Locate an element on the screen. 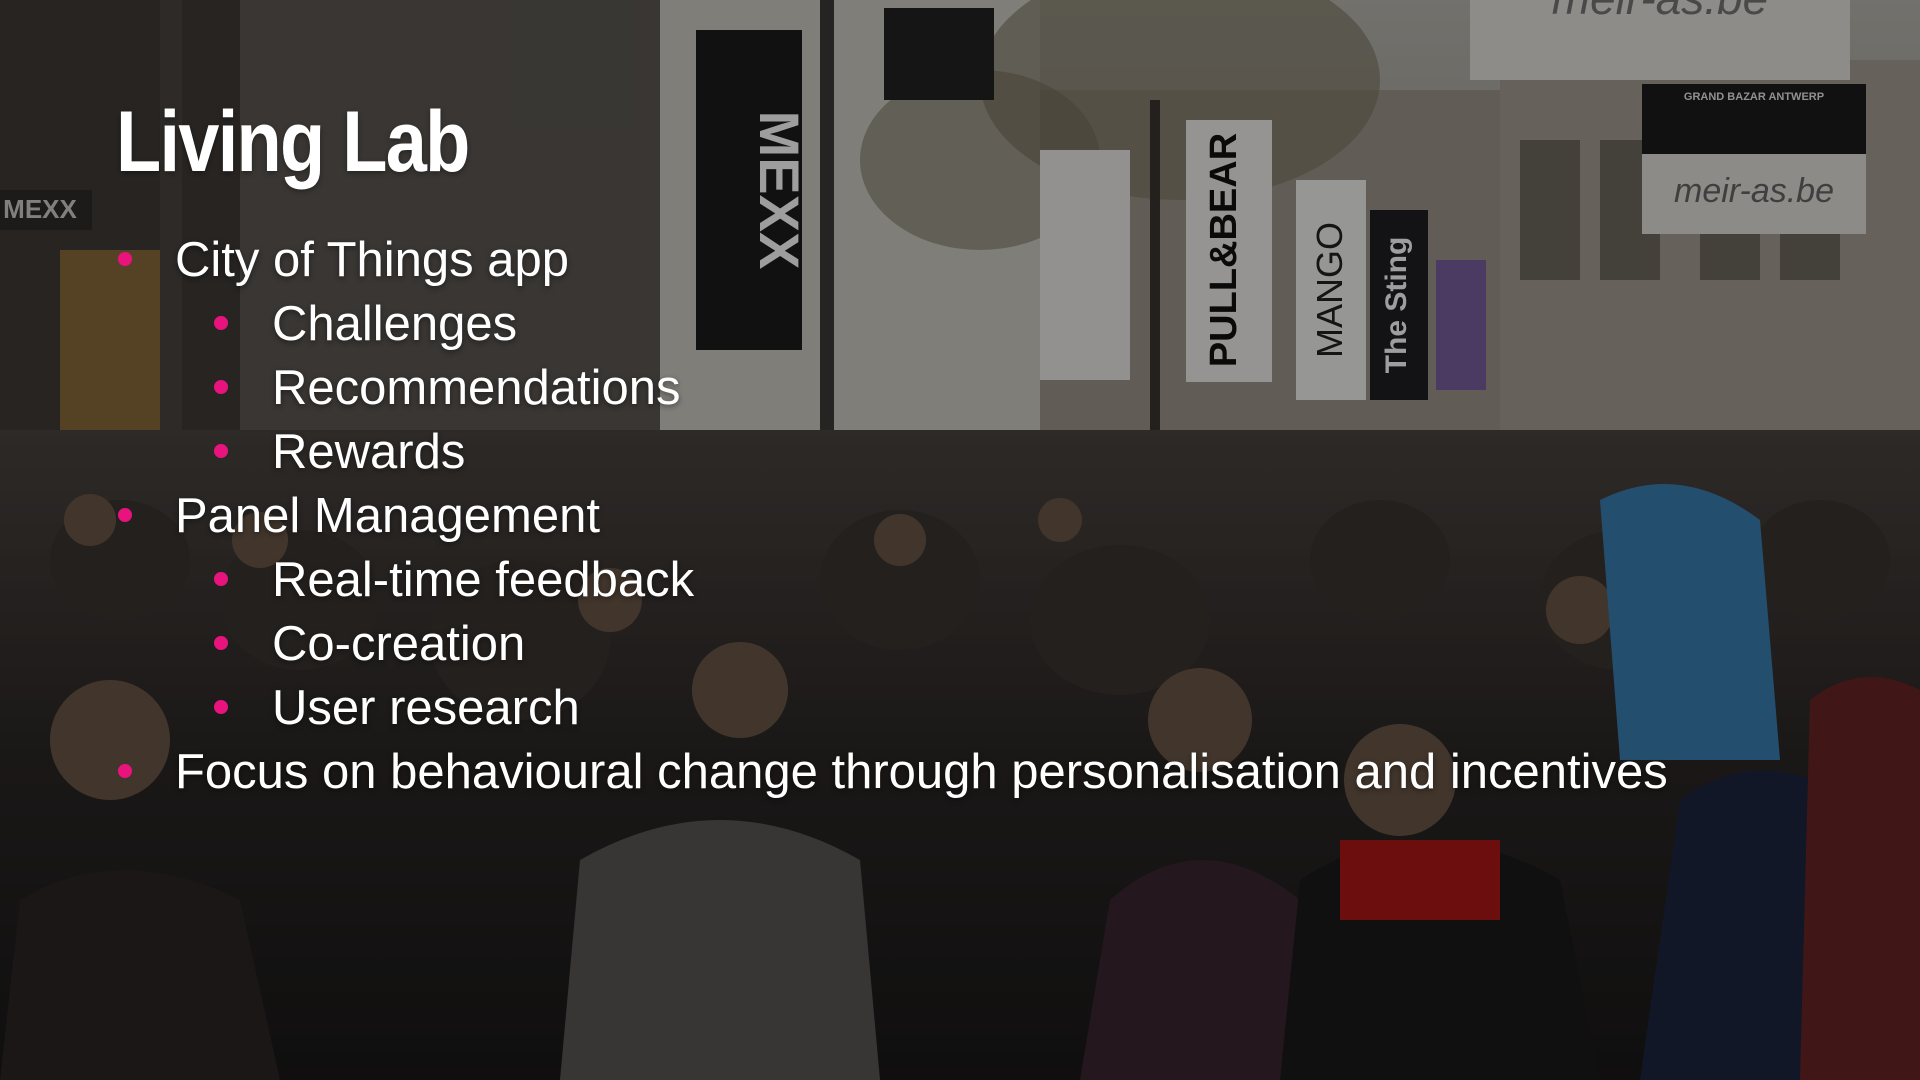 The image size is (1920, 1080). sub-bullet-item: User research is located at coordinates (836, 708).